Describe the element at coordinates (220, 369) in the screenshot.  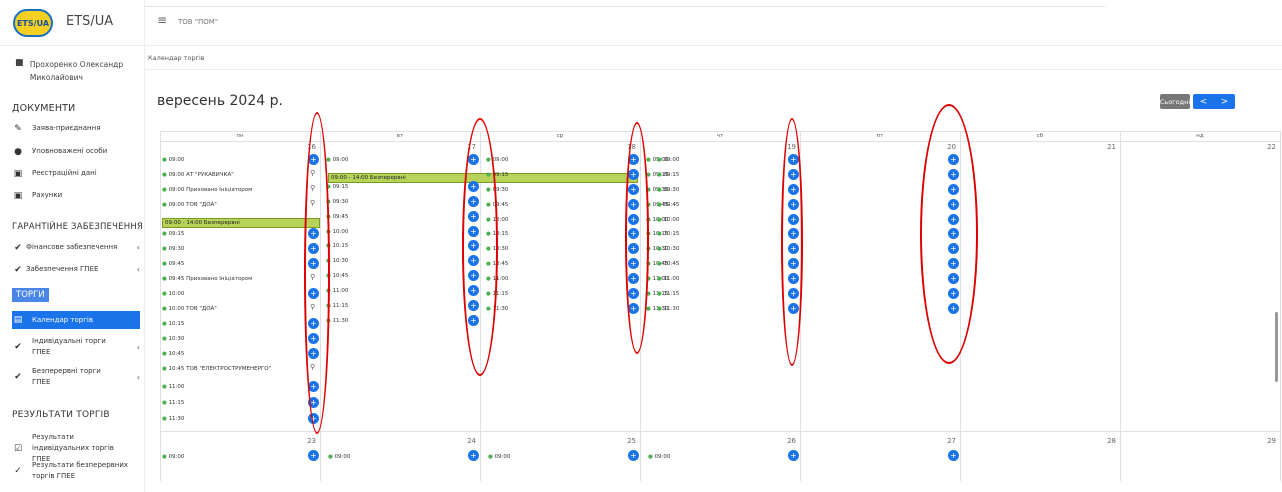
I see `event-text: 10:45 ТОВ "ЕЛЕКТРОСТРУМЕНЕРГО"` at that location.